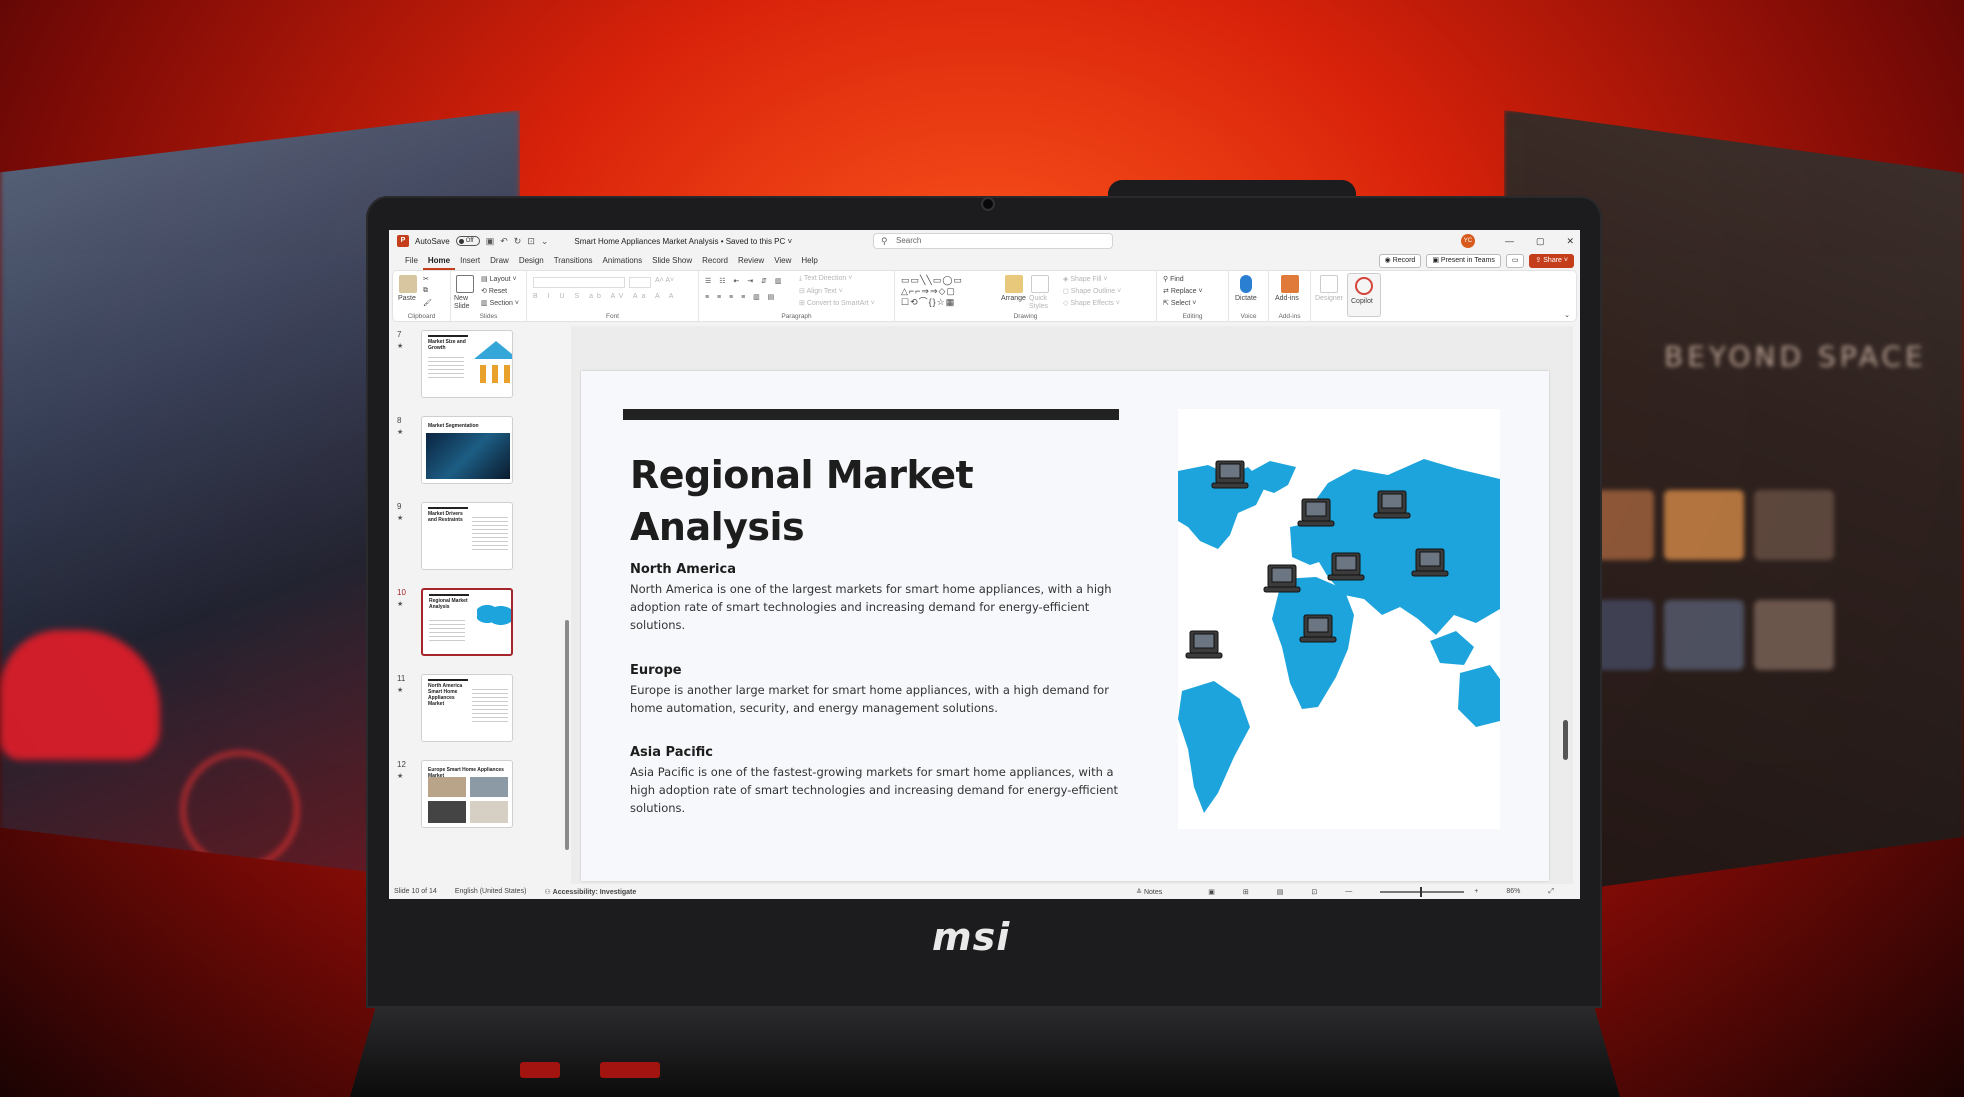  What do you see at coordinates (504, 241) in the screenshot?
I see `undo-icon: ↶` at bounding box center [504, 241].